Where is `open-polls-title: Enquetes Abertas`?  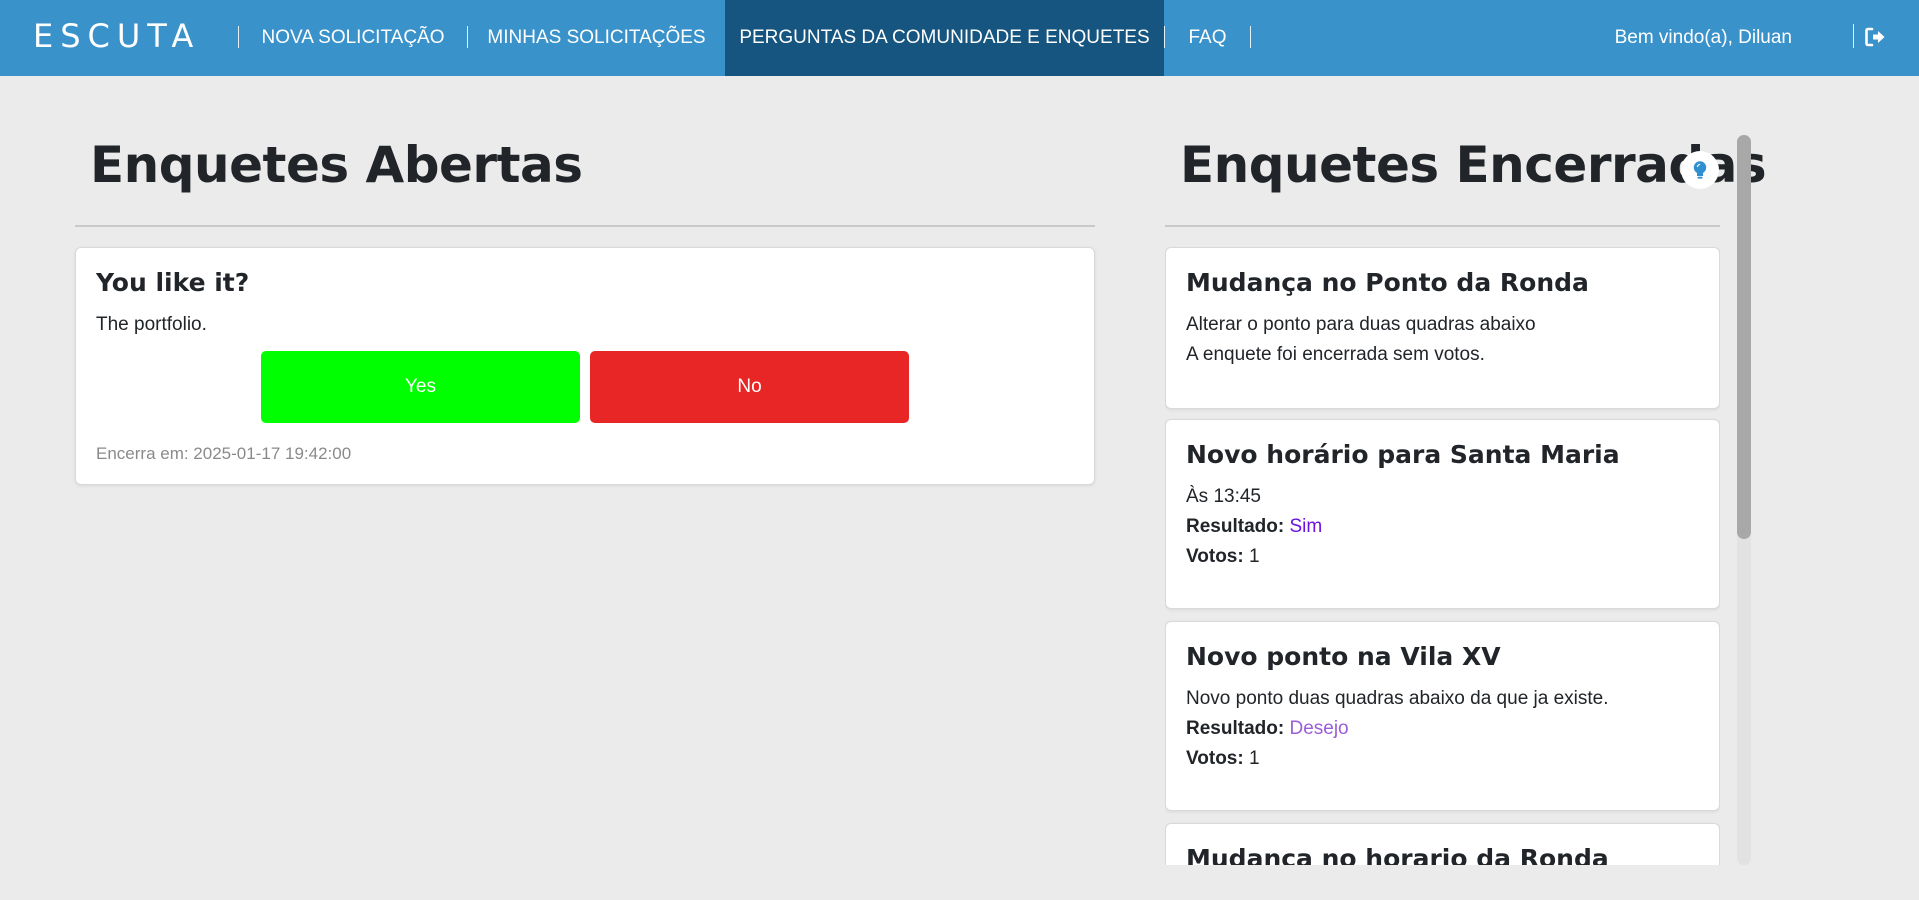
open-polls-title: Enquetes Abertas is located at coordinates (336, 165).